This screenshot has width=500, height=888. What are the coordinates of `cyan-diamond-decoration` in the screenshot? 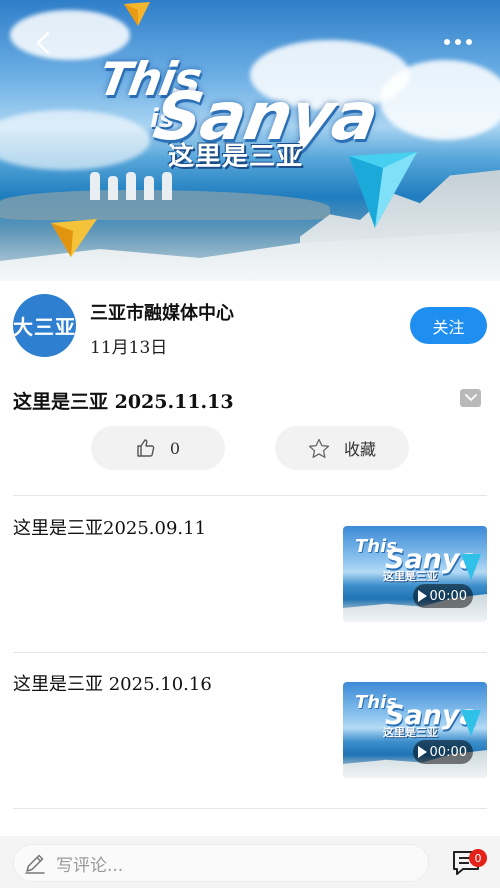 It's located at (383, 190).